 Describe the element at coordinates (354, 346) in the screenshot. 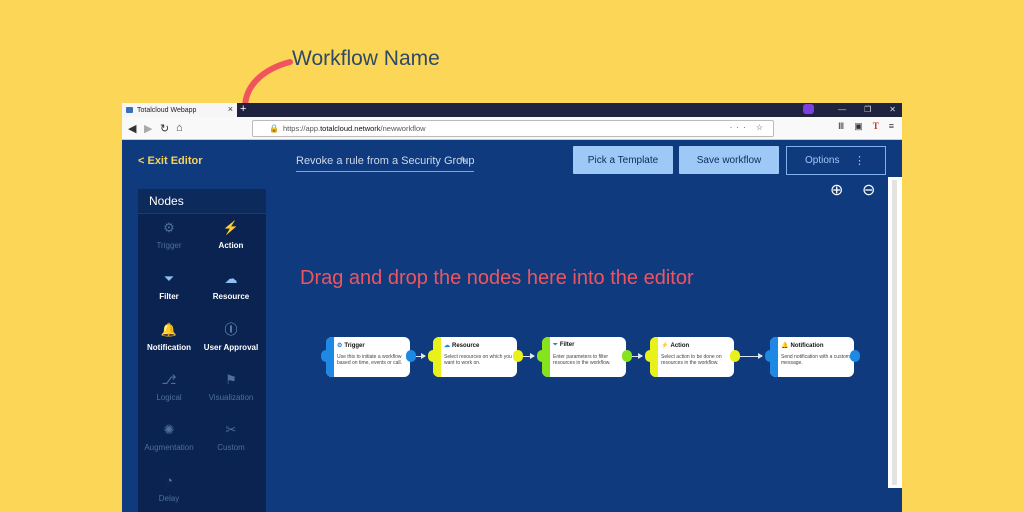

I see `workflow-node-title-text: Trigger` at that location.